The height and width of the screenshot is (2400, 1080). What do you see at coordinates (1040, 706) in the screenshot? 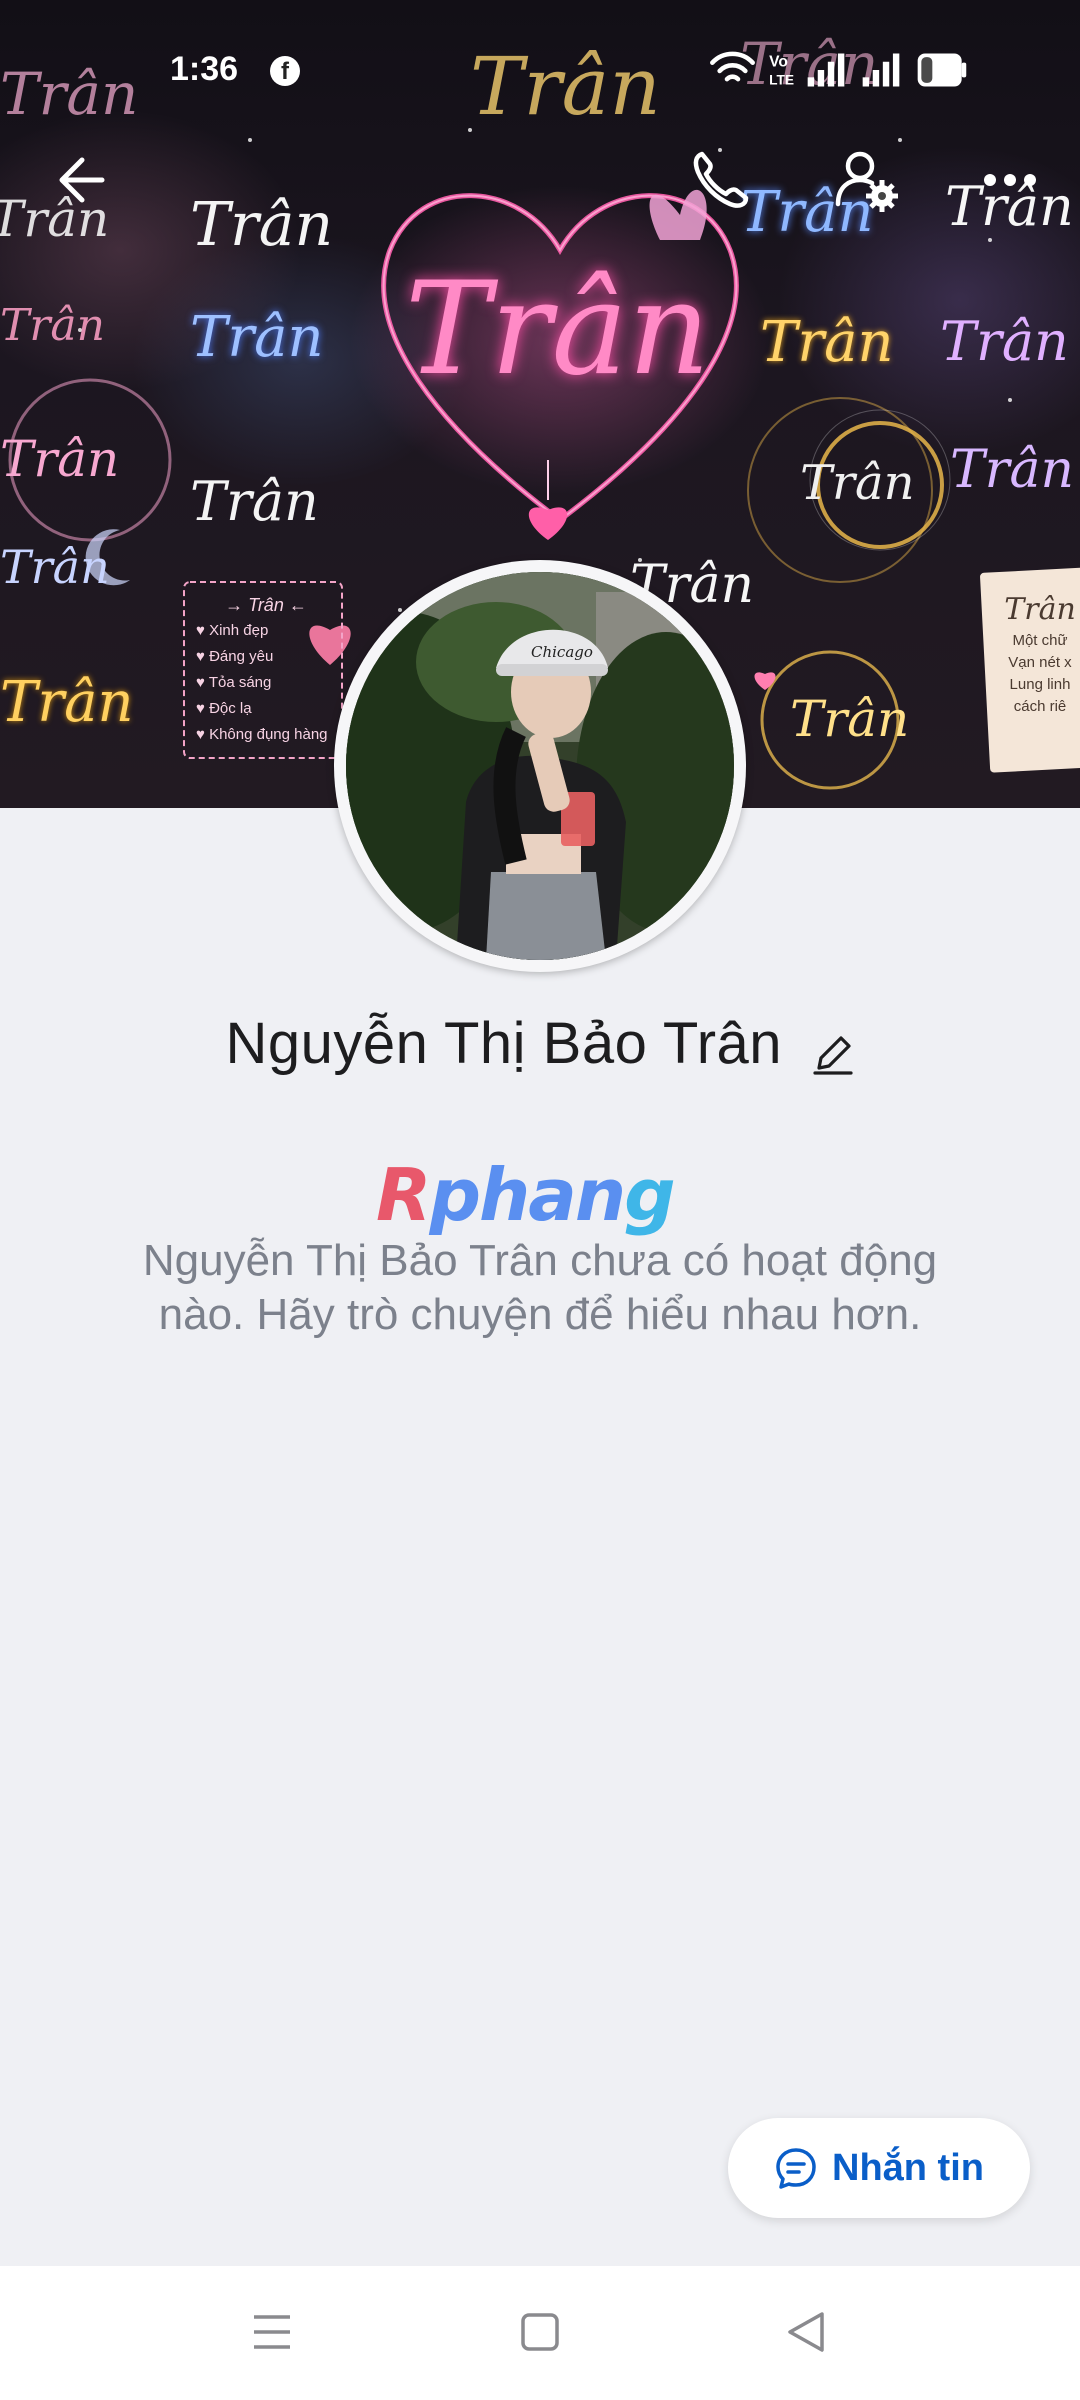
I see `cover-note-line: cách riê` at bounding box center [1040, 706].